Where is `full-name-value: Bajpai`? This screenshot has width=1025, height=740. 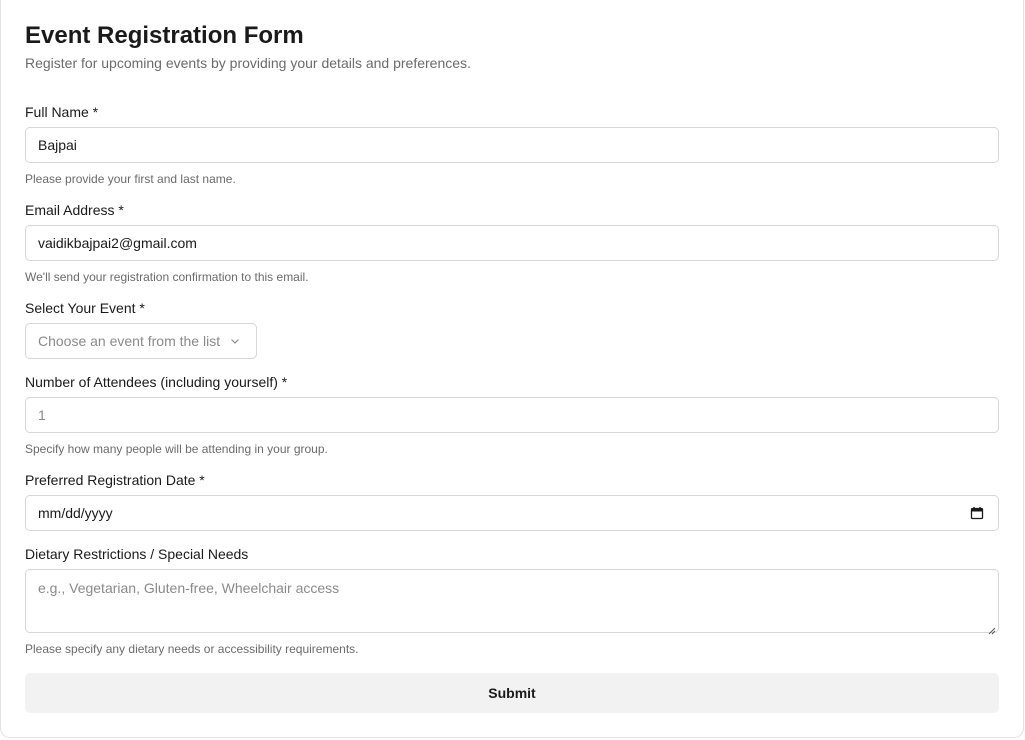
full-name-value: Bajpai is located at coordinates (57, 145).